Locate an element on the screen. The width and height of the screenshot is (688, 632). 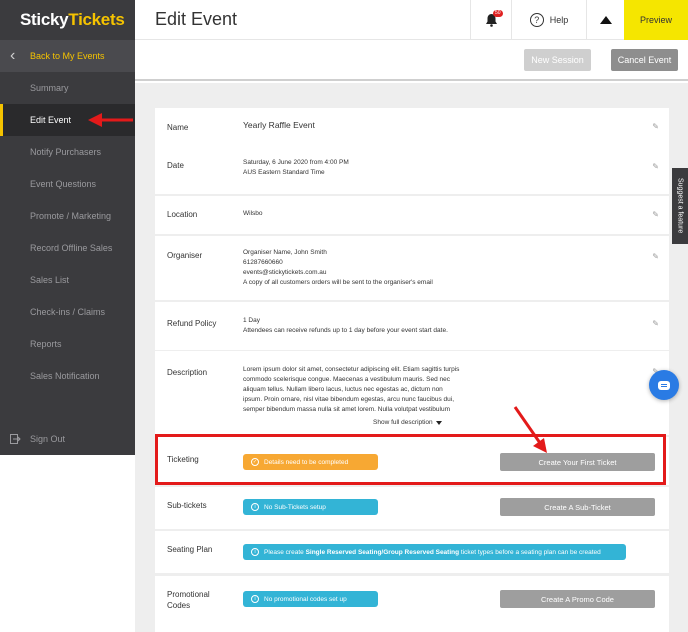
sign-out-label: Sign Out is located at coordinates (48, 439).